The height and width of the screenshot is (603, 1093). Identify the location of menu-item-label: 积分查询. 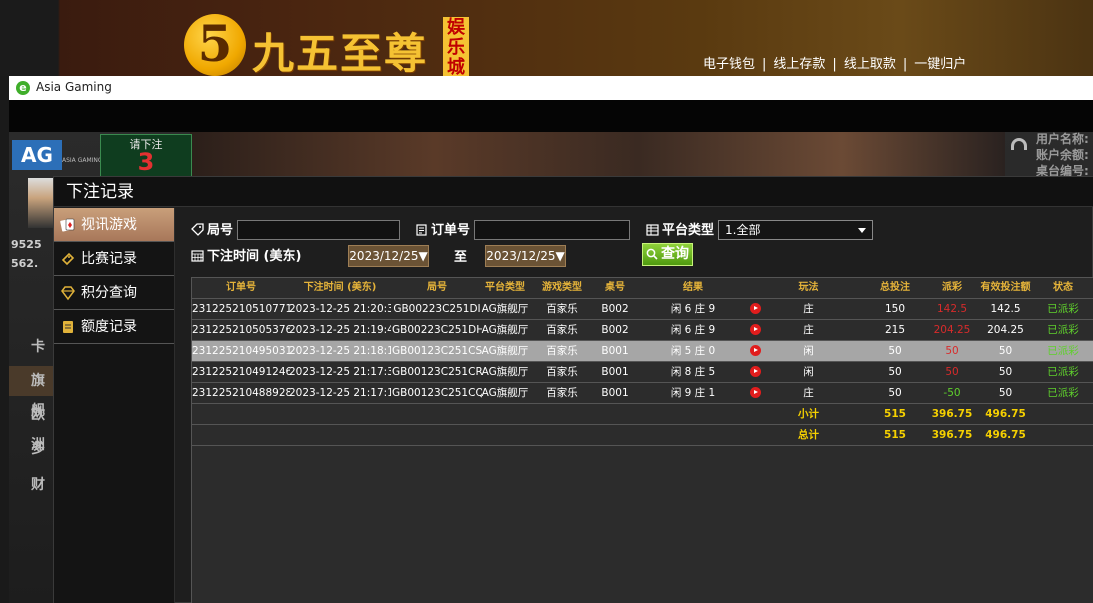
(109, 293).